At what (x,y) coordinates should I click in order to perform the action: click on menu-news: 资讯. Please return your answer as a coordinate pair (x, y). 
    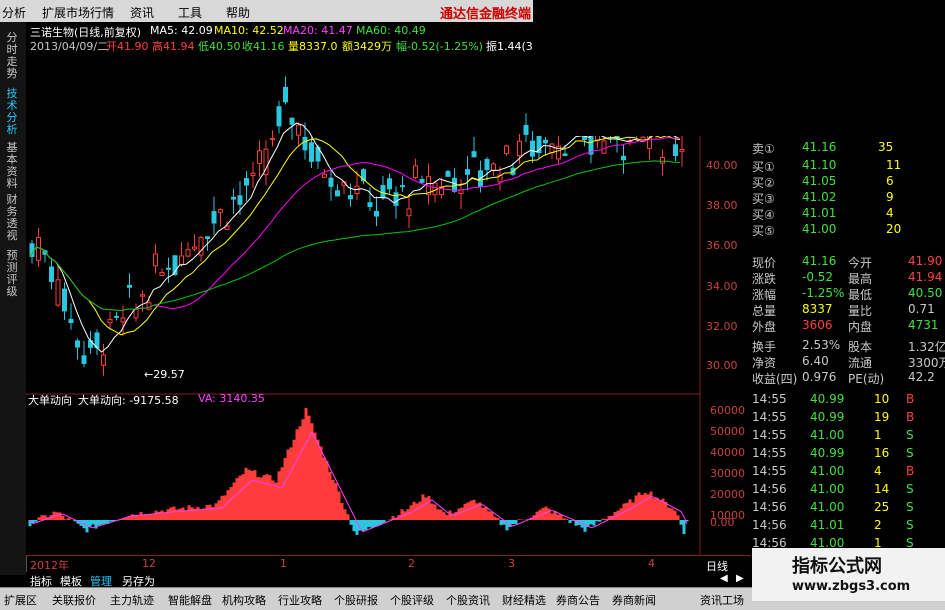
    Looking at the image, I should click on (142, 12).